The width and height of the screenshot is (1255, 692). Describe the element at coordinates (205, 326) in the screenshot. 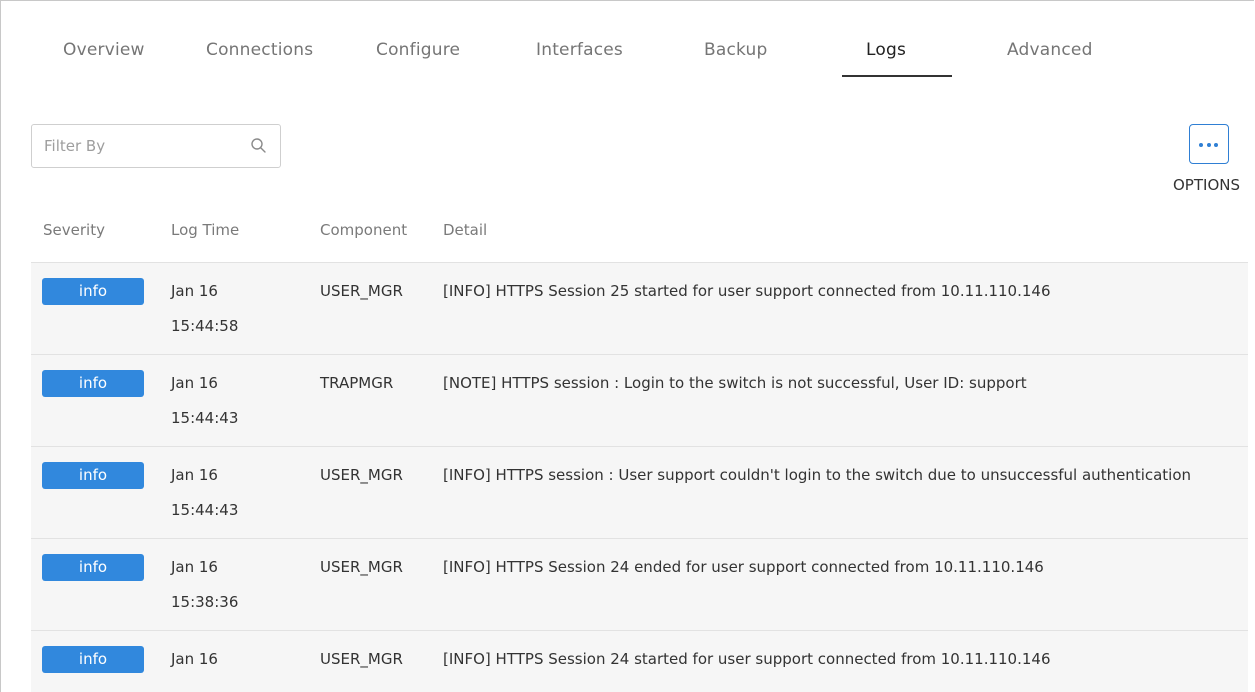

I see `log-clock: 15:44:58` at that location.